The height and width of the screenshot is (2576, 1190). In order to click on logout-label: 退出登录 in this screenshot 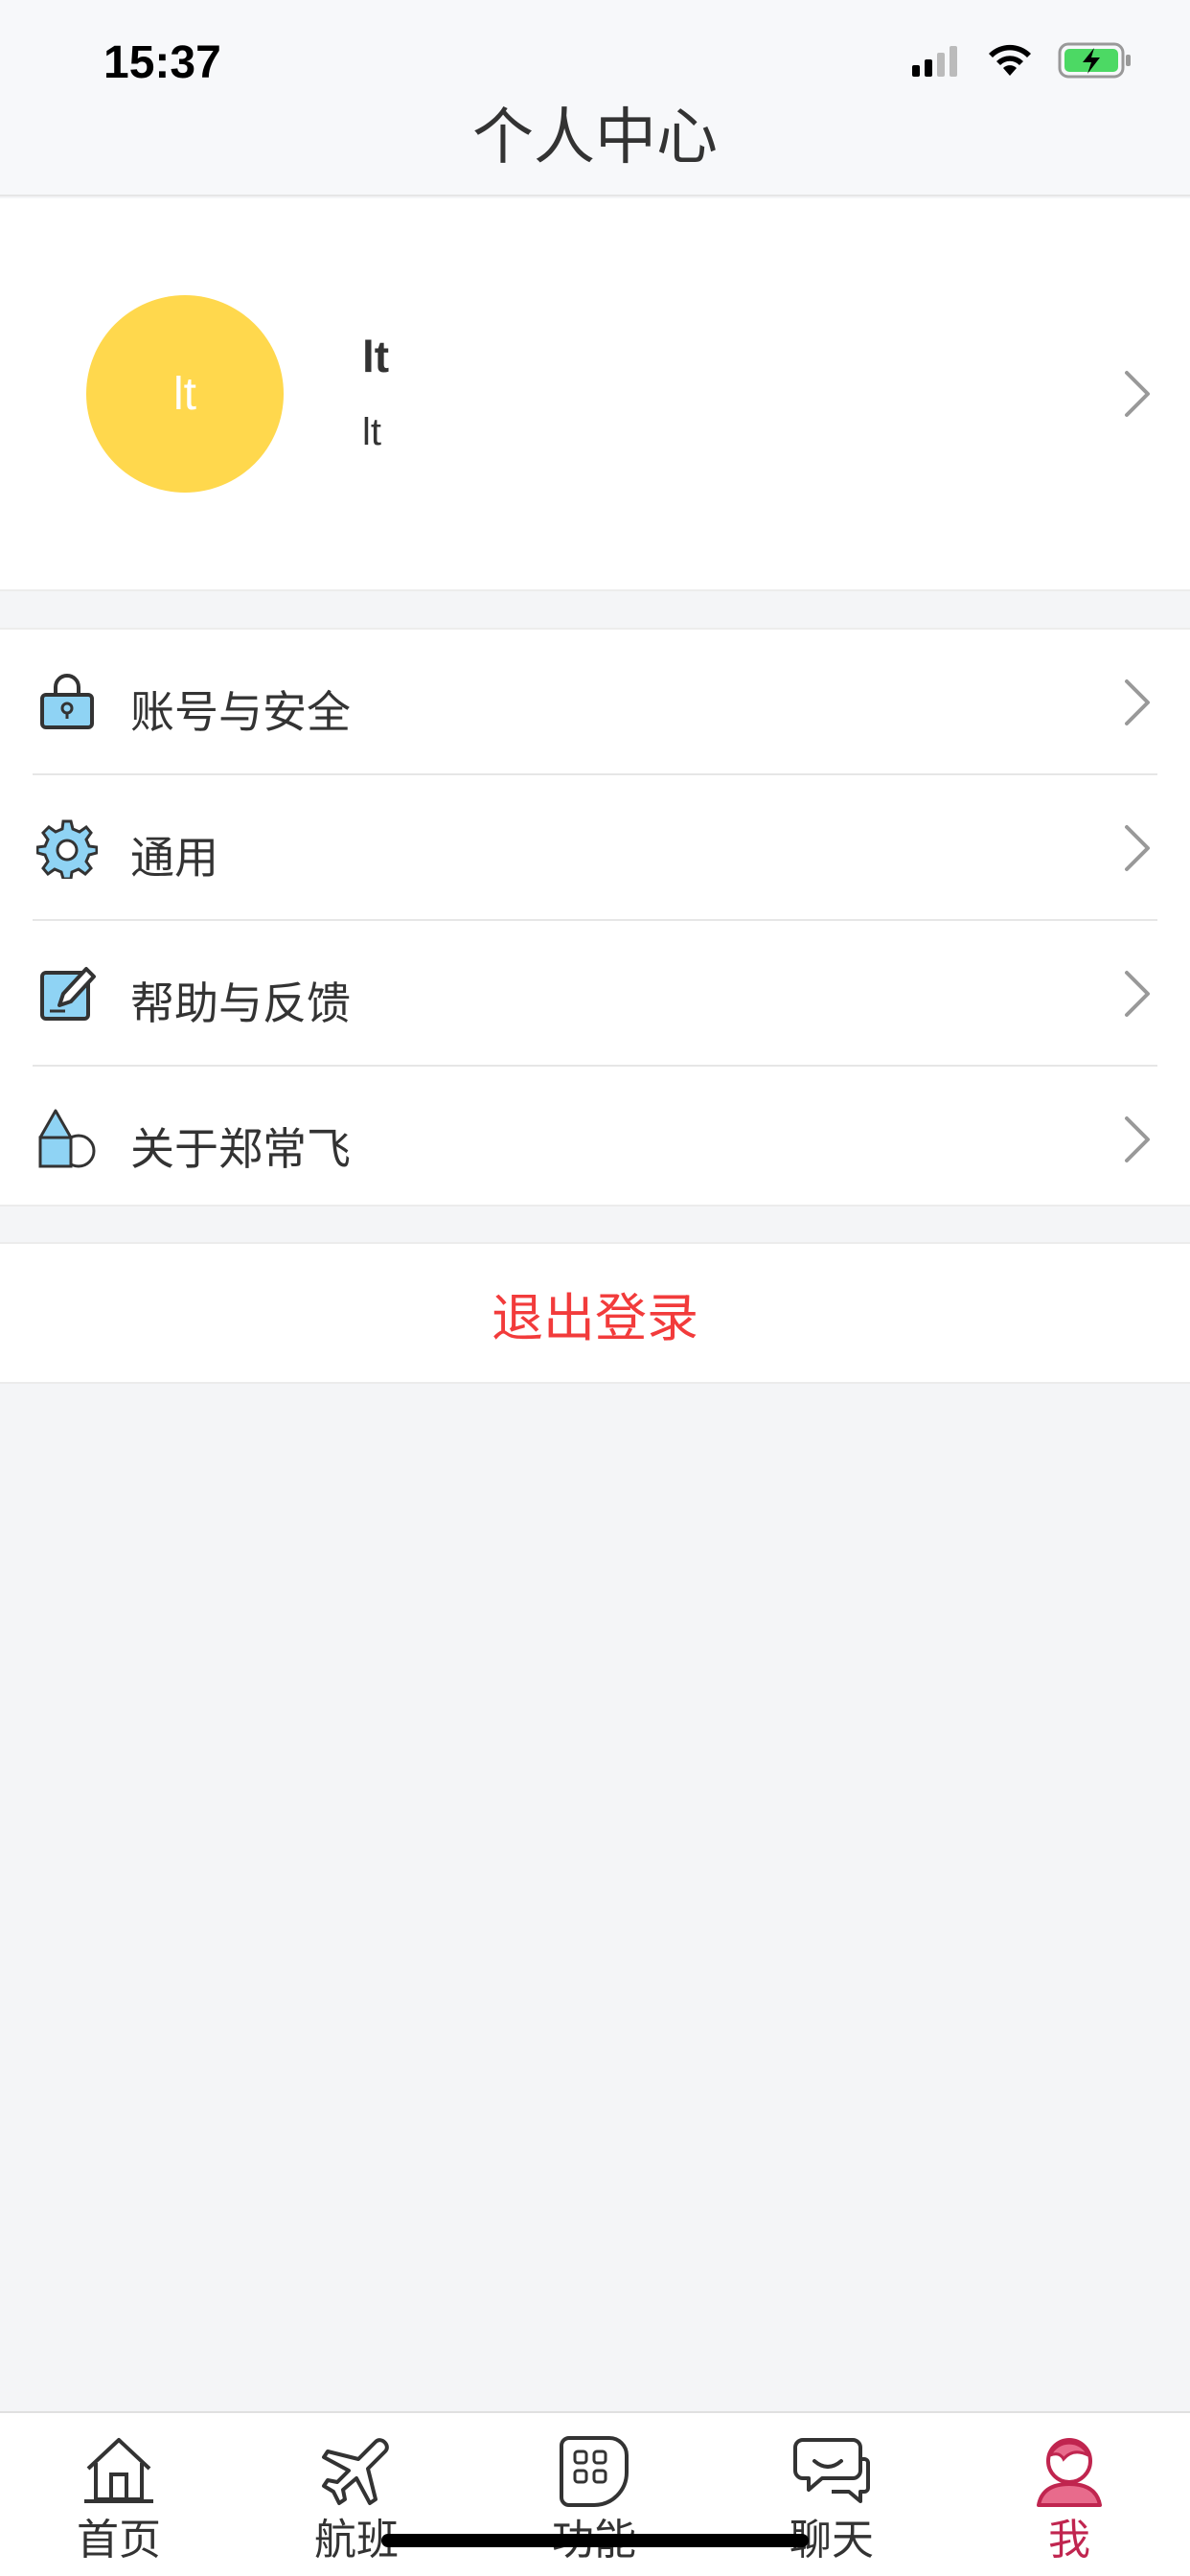, I will do `click(595, 1318)`.